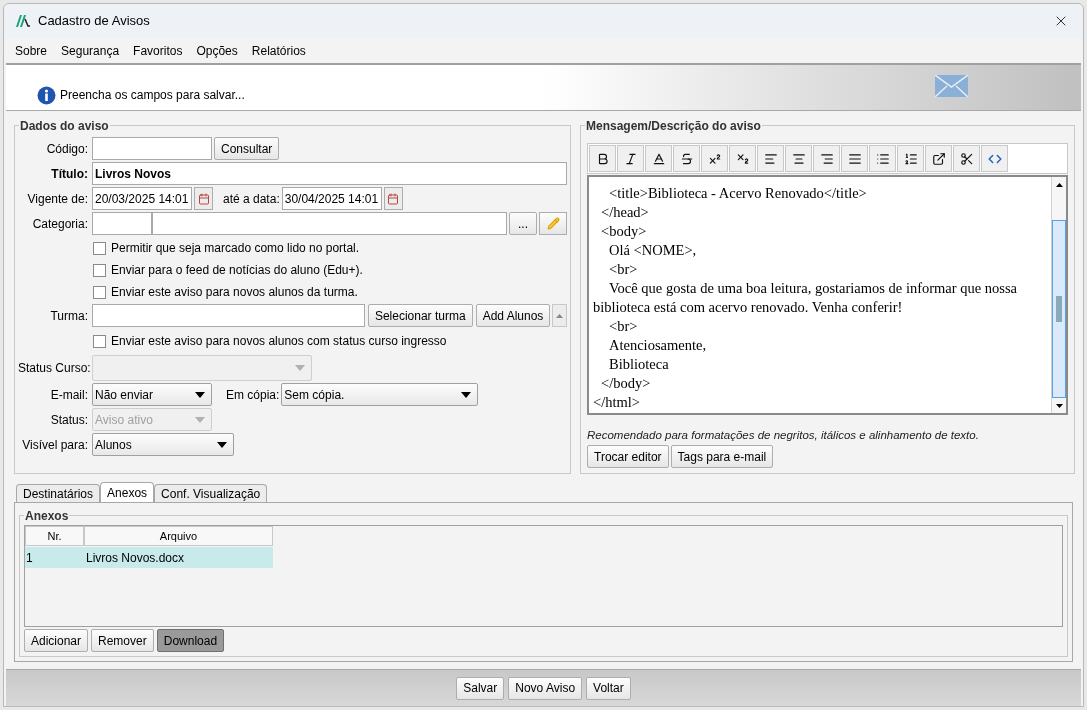  What do you see at coordinates (178, 536) in the screenshot?
I see `column-header: Arquivo` at bounding box center [178, 536].